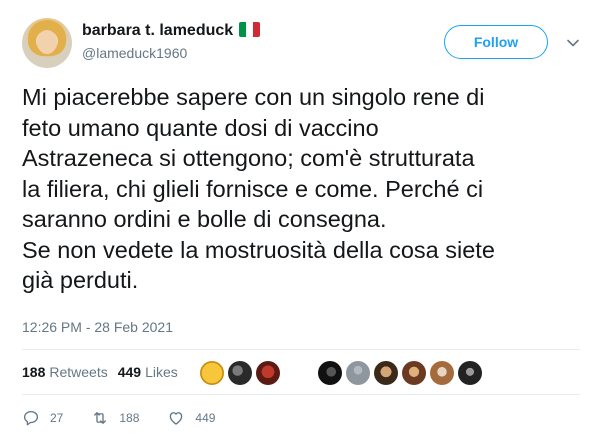 The image size is (602, 444). Describe the element at coordinates (34, 372) in the screenshot. I see `retweets-count: 188` at that location.